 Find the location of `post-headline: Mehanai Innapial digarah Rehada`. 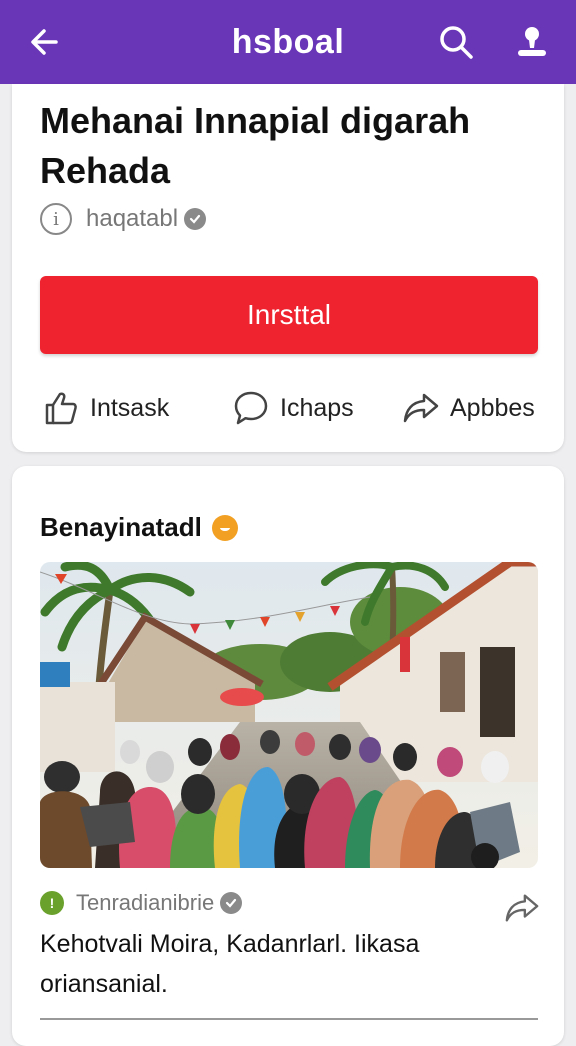

post-headline: Mehanai Innapial digarah Rehada is located at coordinates (255, 145).